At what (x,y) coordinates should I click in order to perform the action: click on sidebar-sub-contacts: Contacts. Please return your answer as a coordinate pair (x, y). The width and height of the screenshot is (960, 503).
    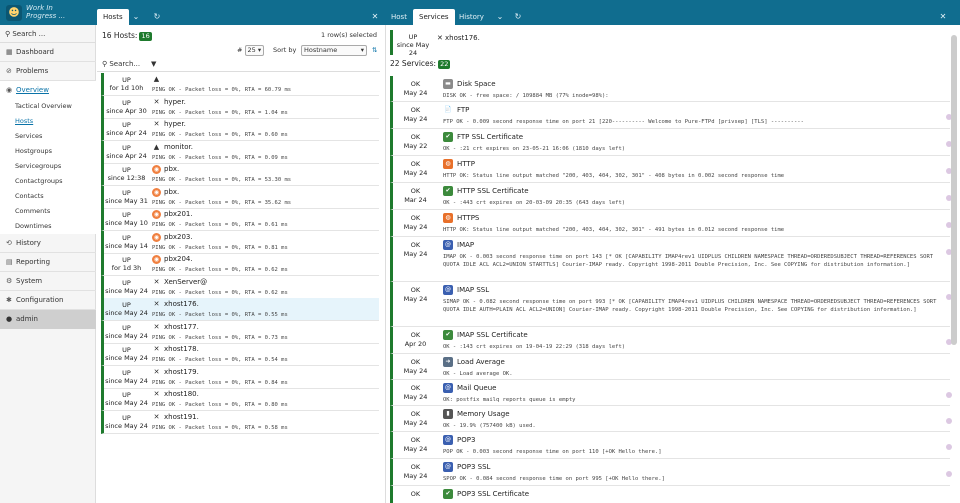
    Looking at the image, I should click on (48, 196).